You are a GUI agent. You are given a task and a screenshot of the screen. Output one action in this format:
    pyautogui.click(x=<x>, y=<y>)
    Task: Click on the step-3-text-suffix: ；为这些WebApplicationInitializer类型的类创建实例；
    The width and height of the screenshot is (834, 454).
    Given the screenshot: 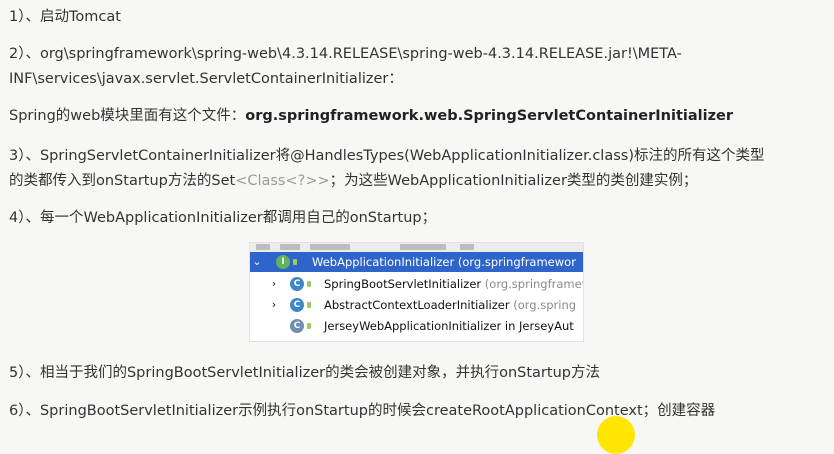 What is the action you would take?
    pyautogui.click(x=513, y=181)
    